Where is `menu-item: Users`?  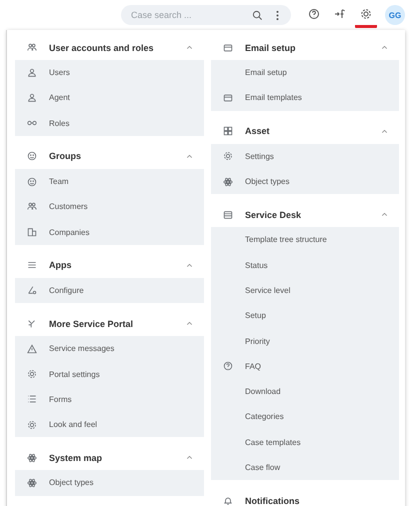
menu-item: Users is located at coordinates (109, 73).